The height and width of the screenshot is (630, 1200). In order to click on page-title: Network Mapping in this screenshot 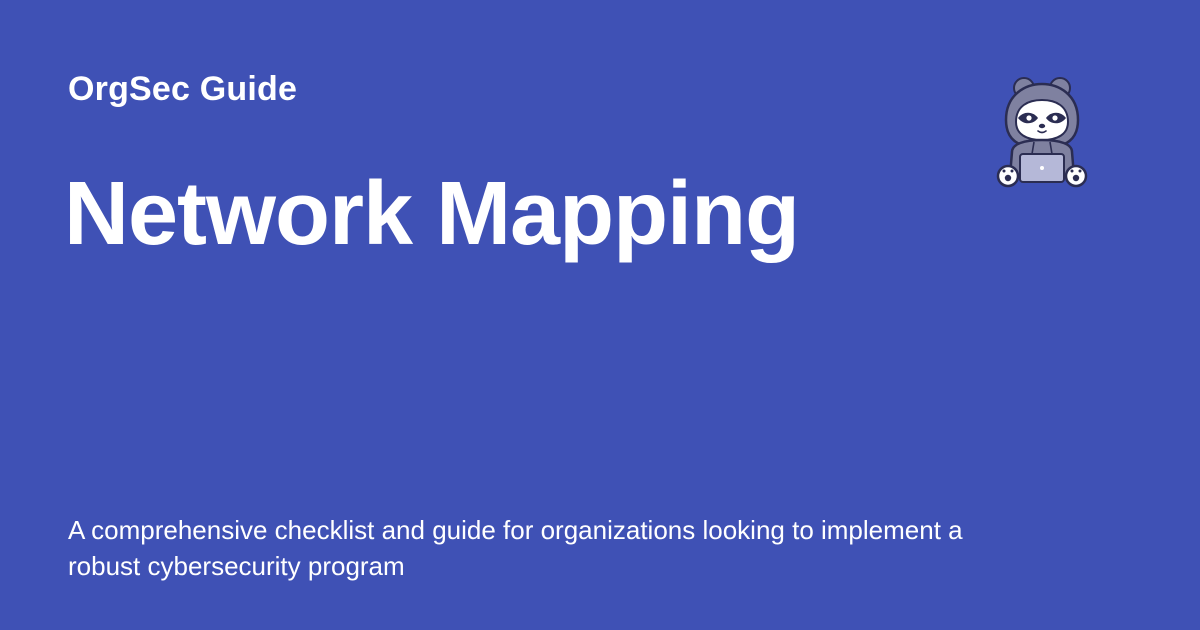, I will do `click(432, 214)`.